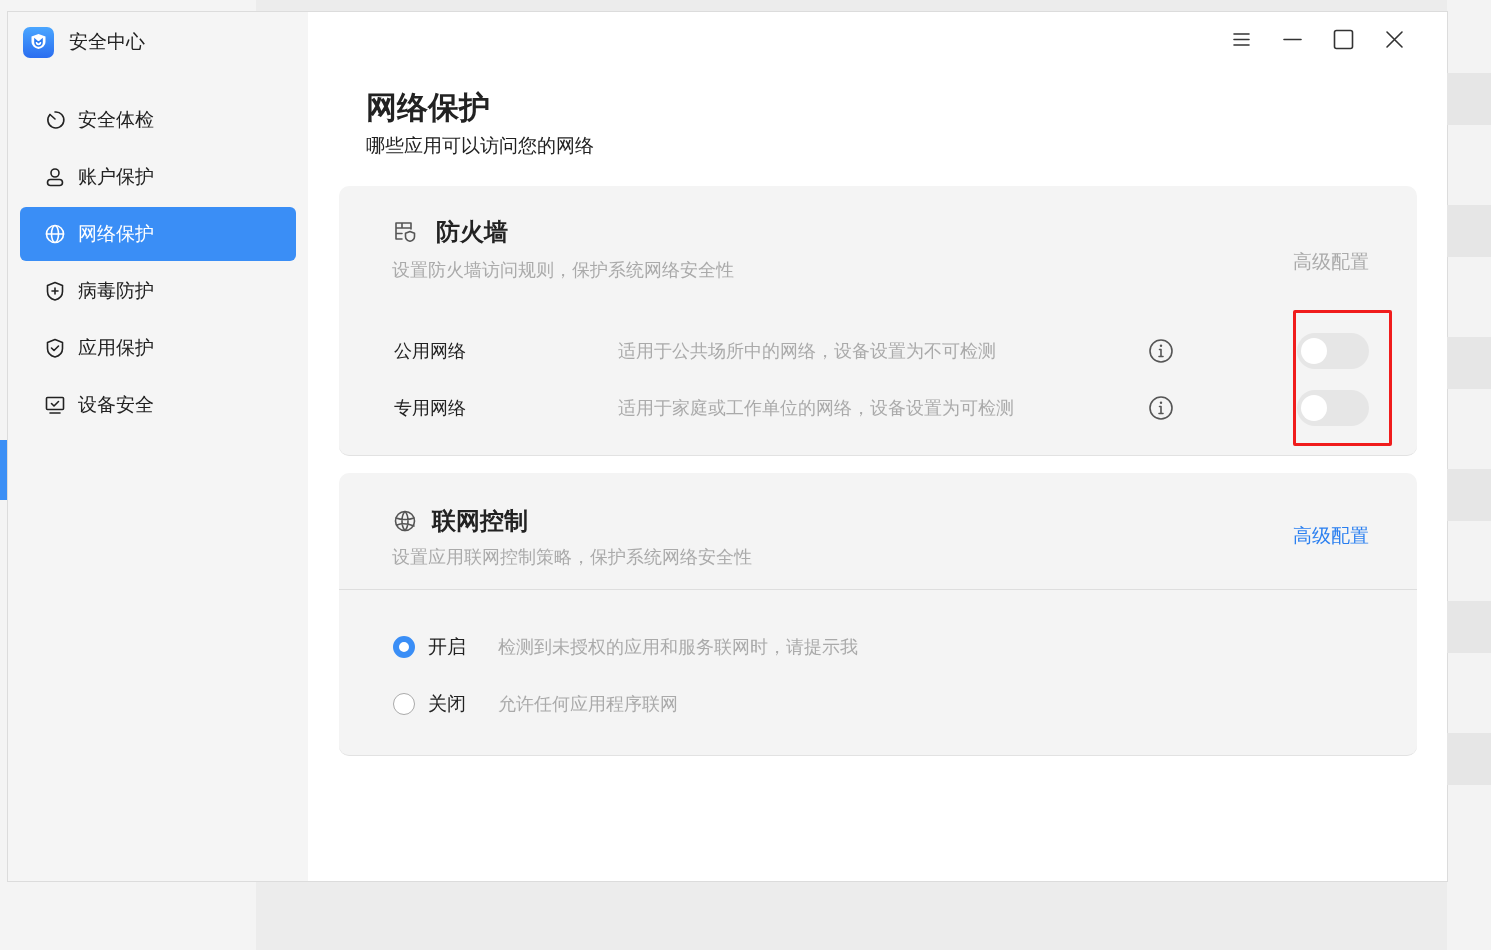 The height and width of the screenshot is (950, 1491). What do you see at coordinates (678, 647) in the screenshot?
I see `option-description: 检测到未授权的应用和服务联网时，请提示我` at bounding box center [678, 647].